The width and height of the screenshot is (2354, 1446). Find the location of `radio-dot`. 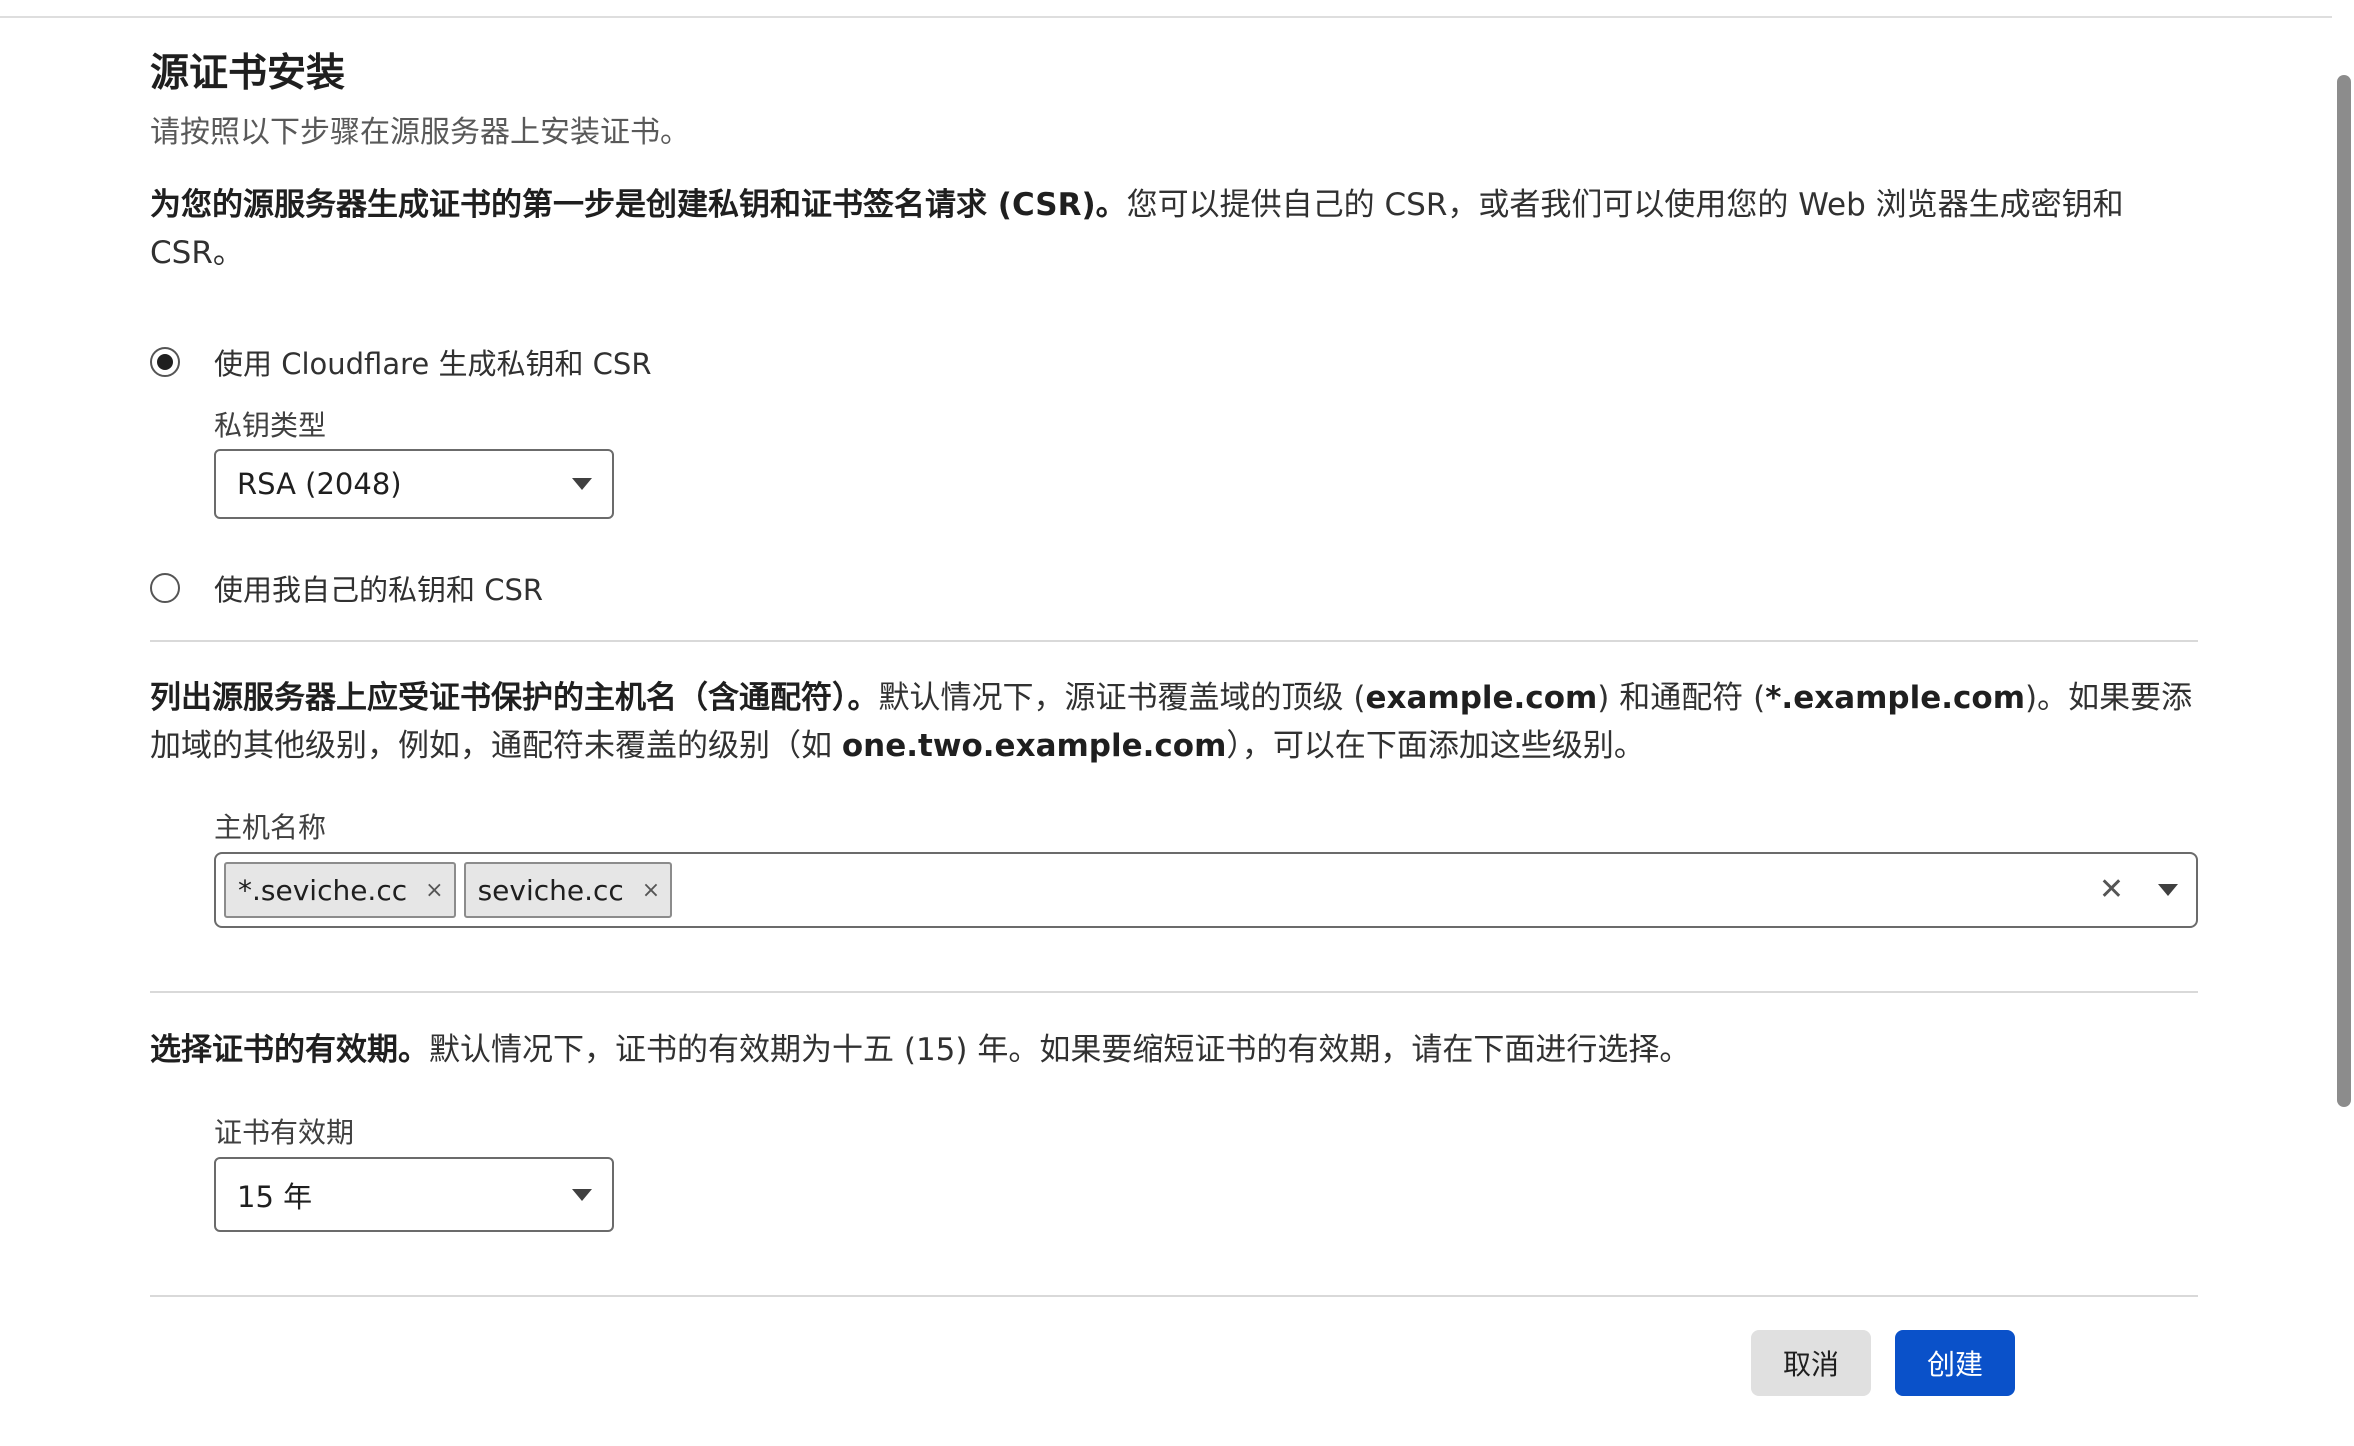

radio-dot is located at coordinates (165, 362).